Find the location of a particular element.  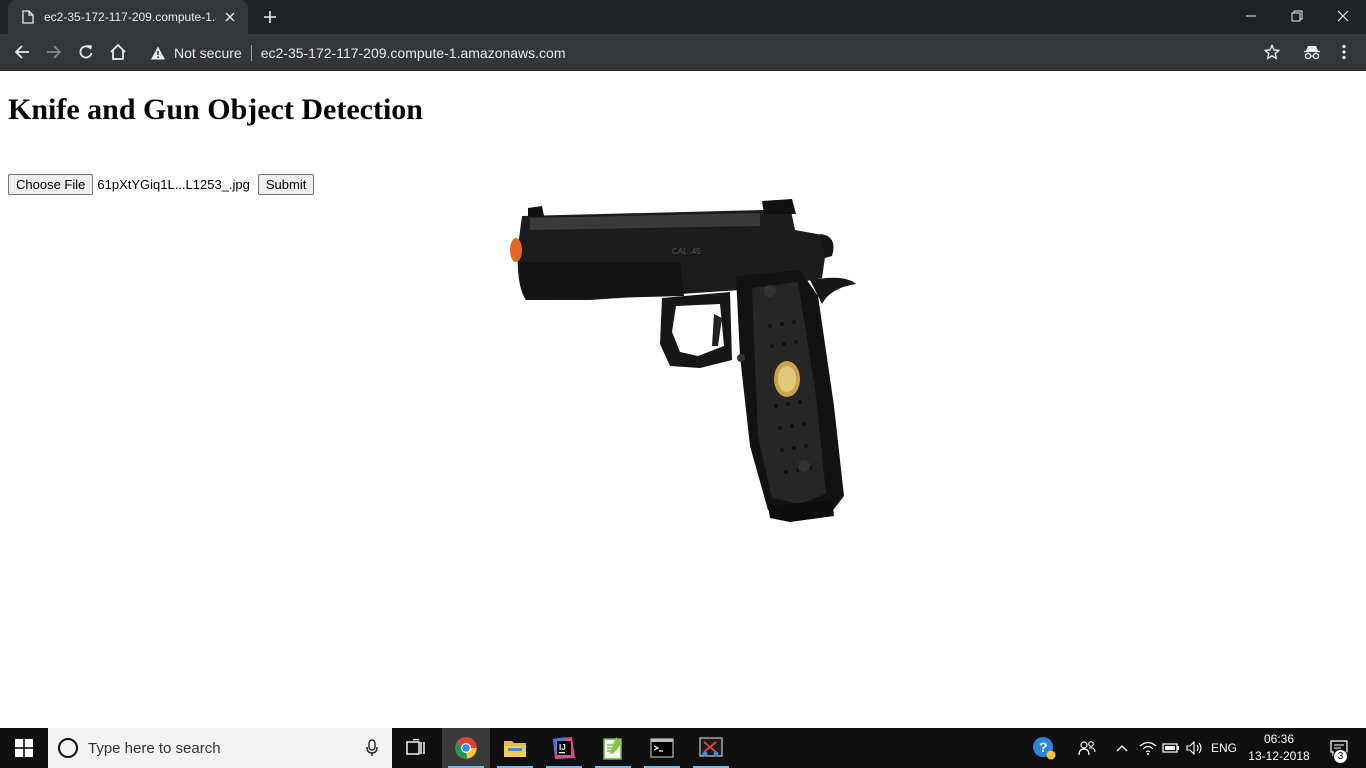

minimize-button is located at coordinates (1251, 16).